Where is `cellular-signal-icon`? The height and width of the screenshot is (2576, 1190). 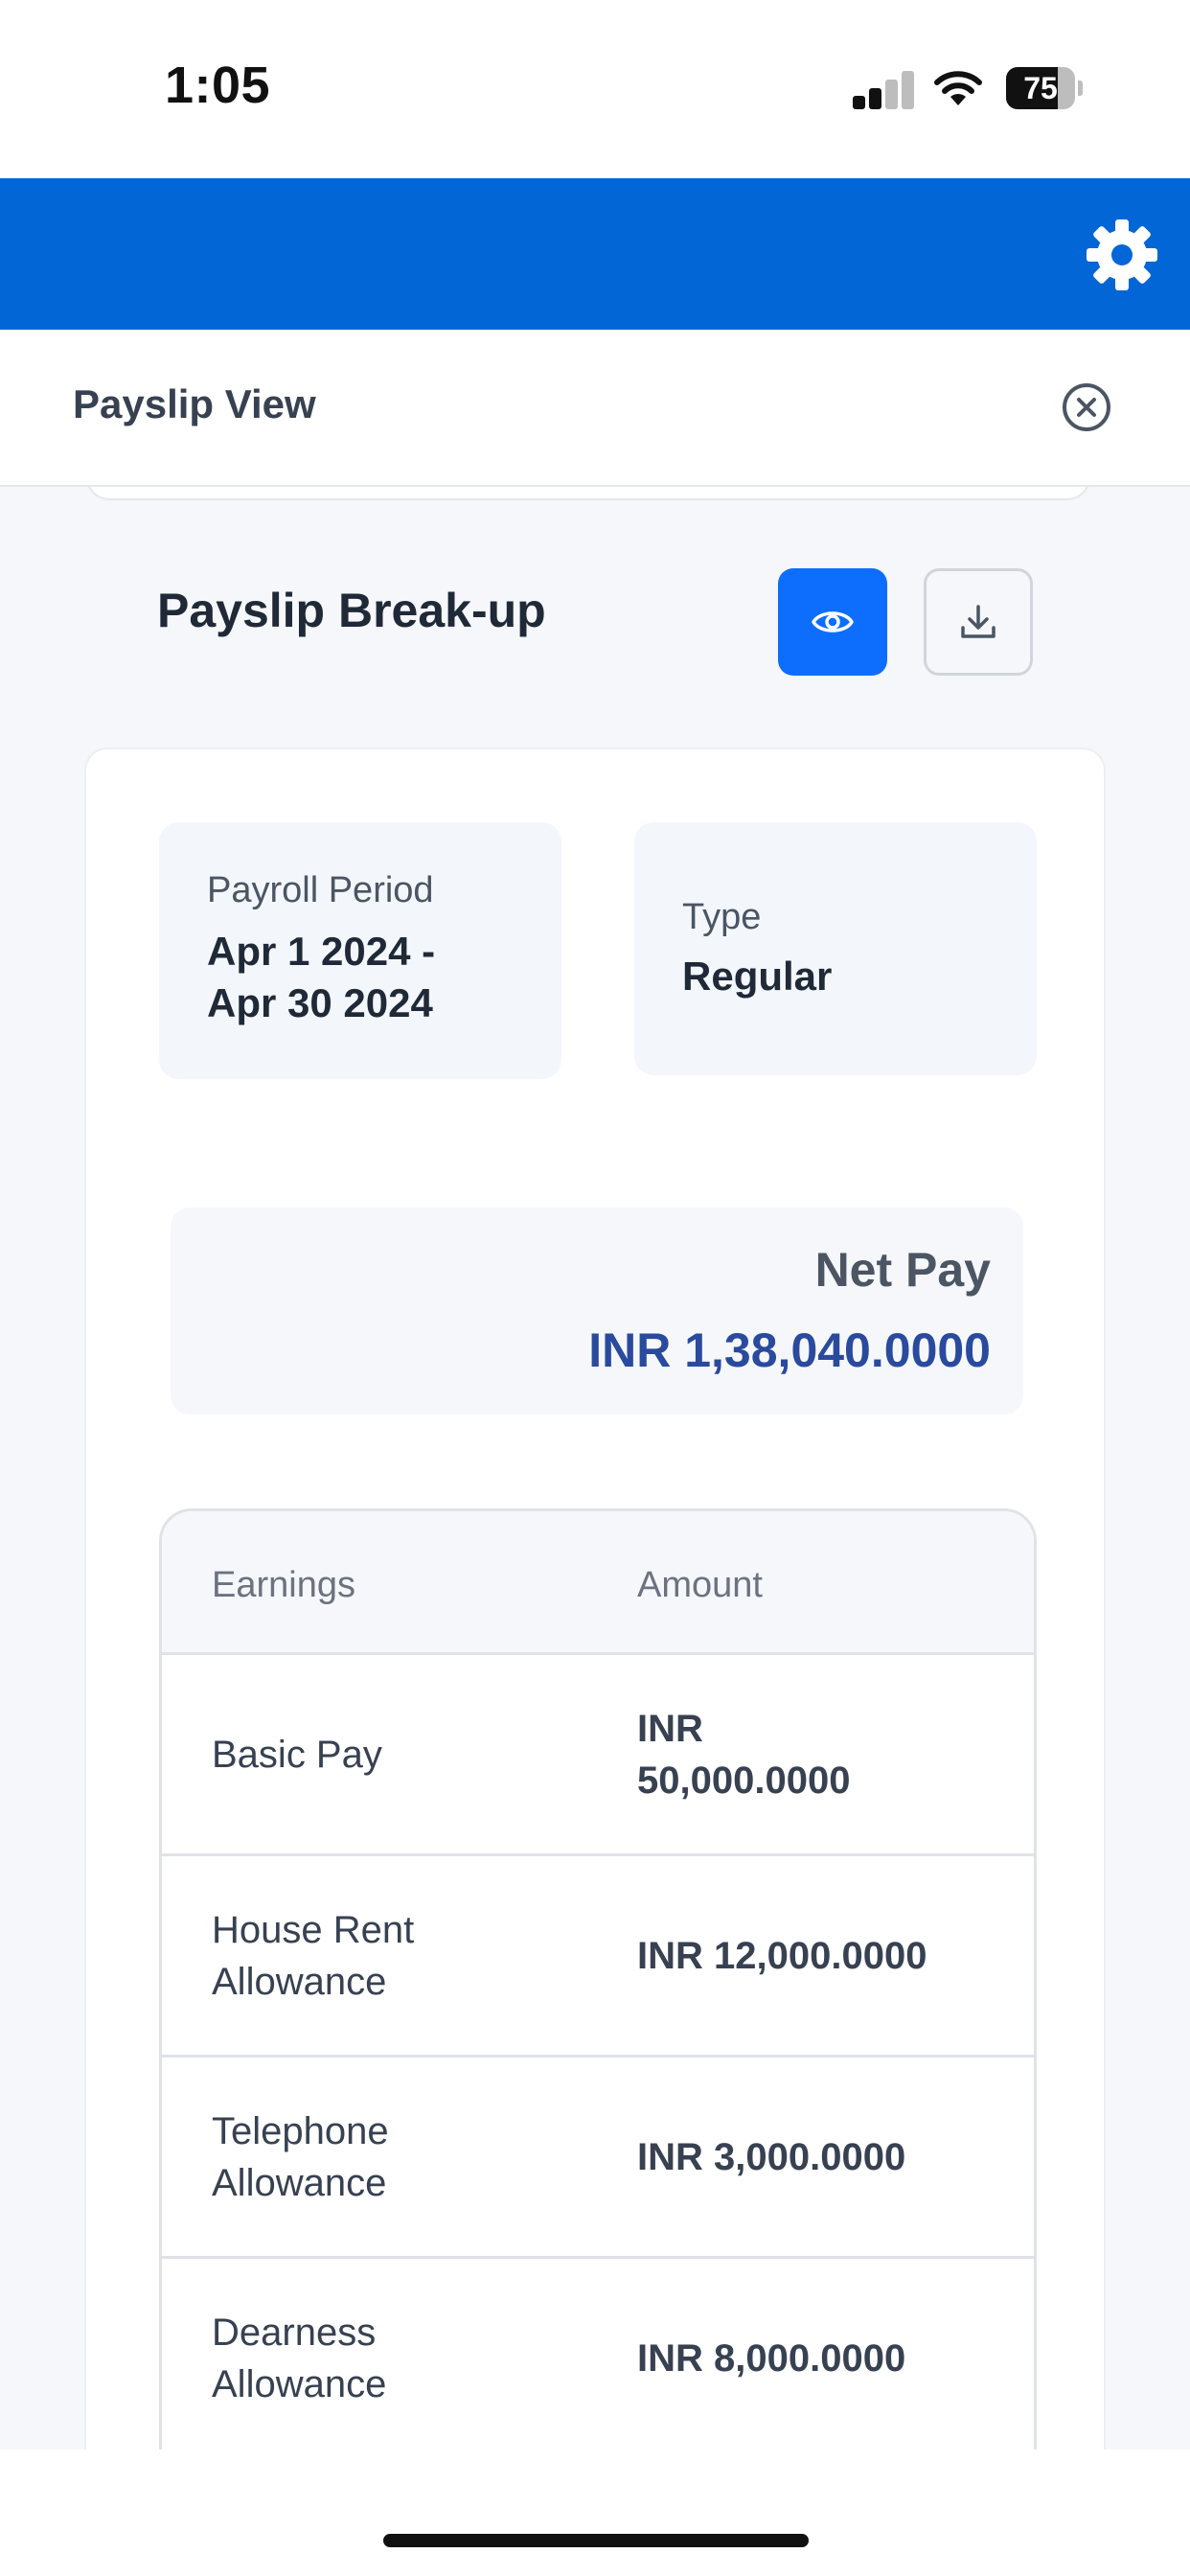
cellular-signal-icon is located at coordinates (884, 90).